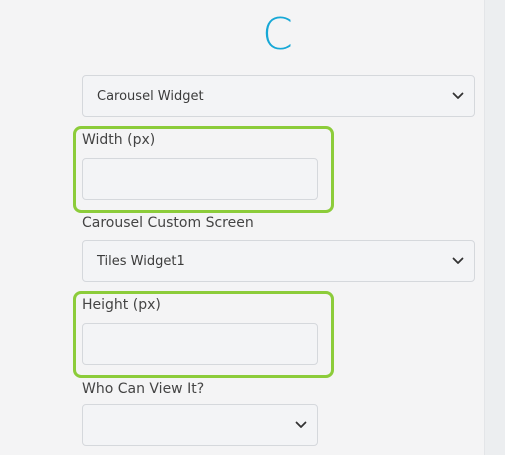 Image resolution: width=505 pixels, height=455 pixels. Describe the element at coordinates (200, 344) in the screenshot. I see `height-input` at that location.